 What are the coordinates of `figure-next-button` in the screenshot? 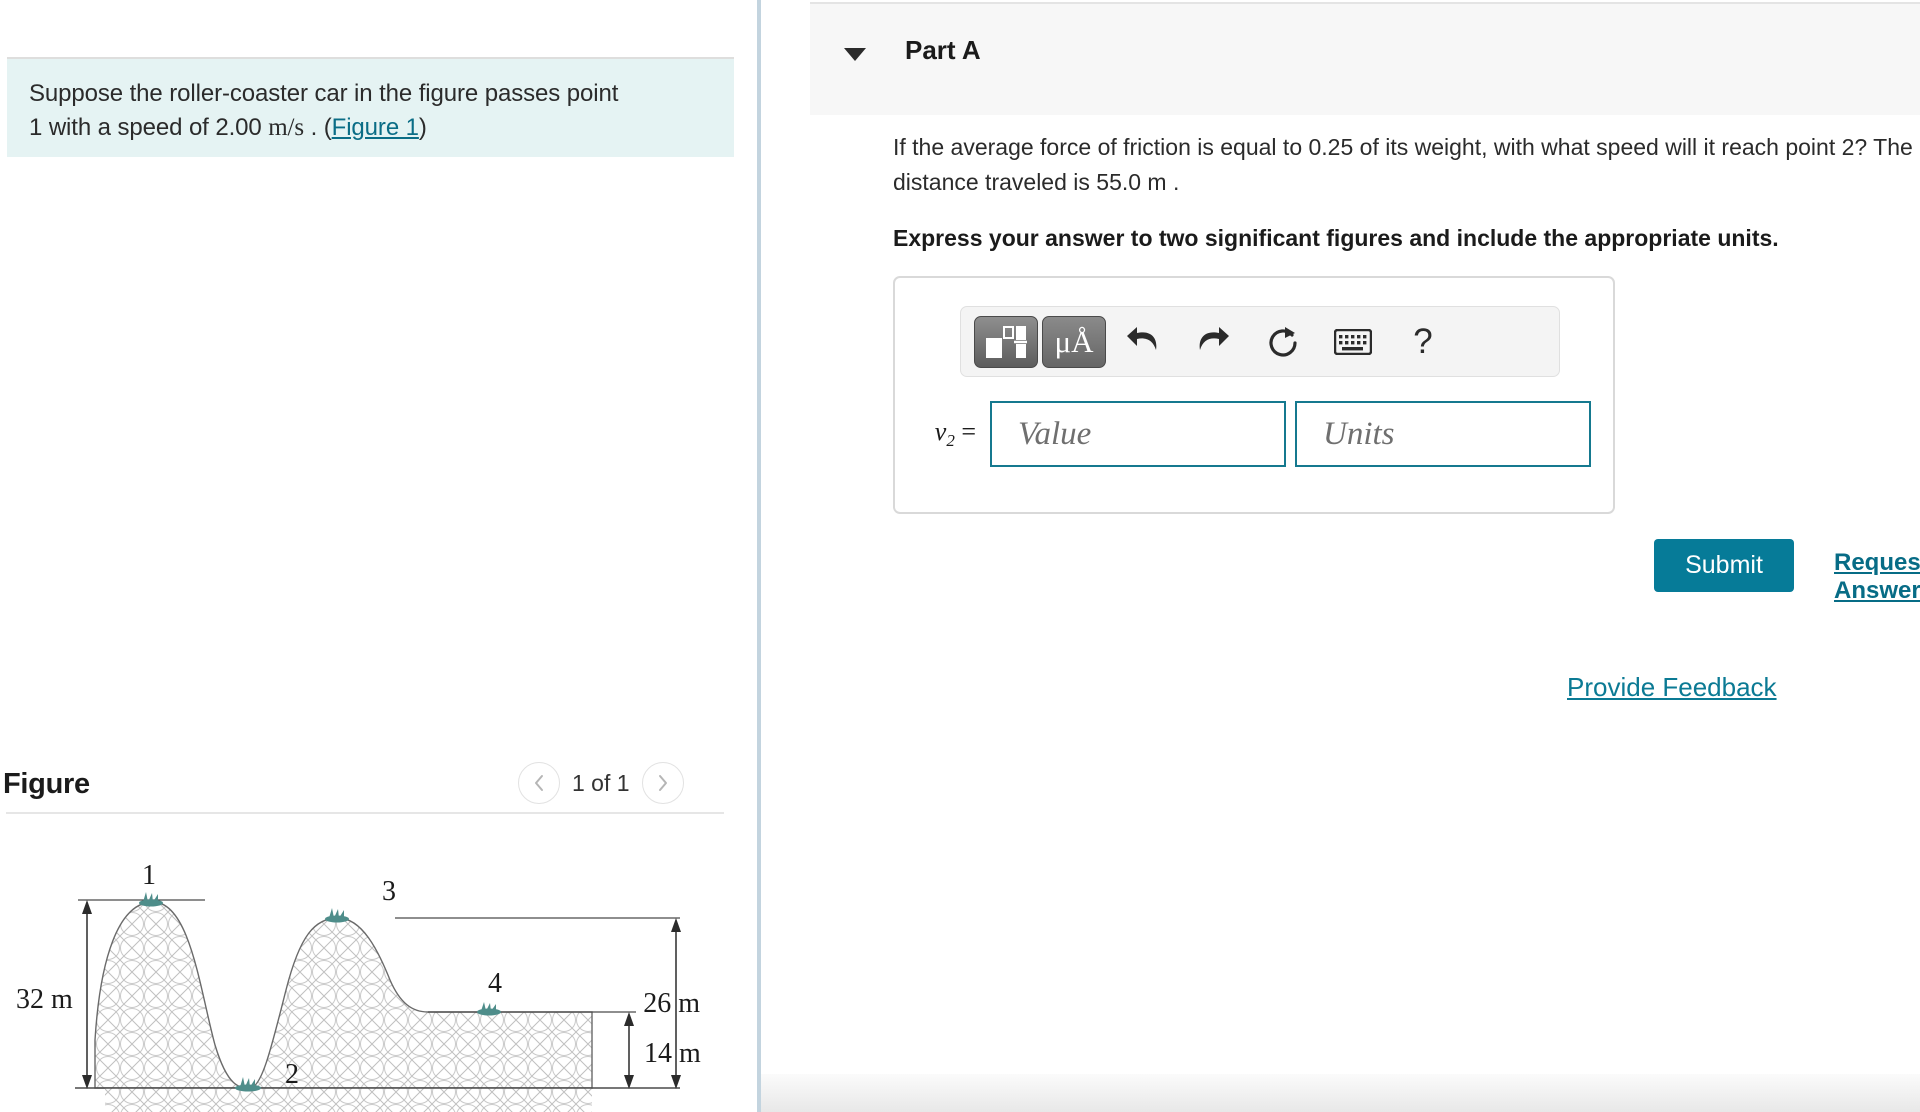 It's located at (662, 783).